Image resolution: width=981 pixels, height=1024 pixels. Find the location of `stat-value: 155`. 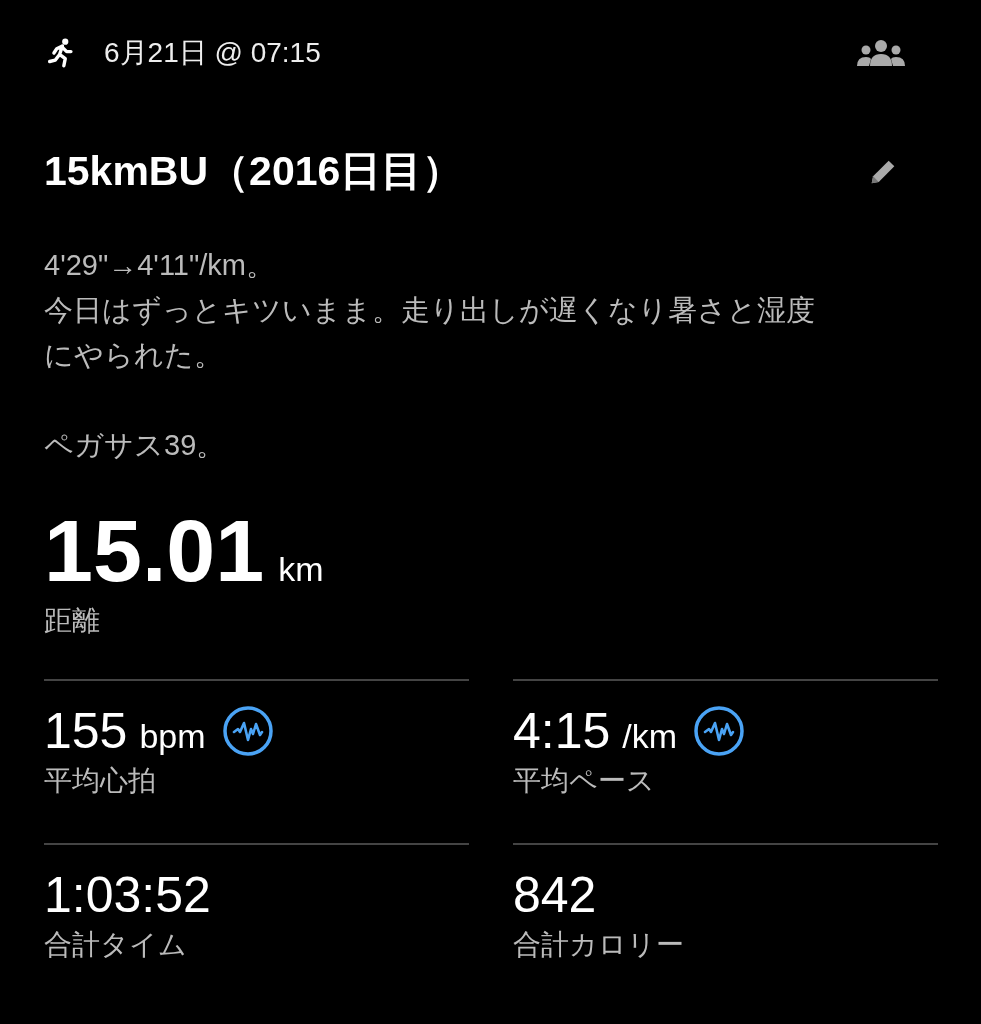

stat-value: 155 is located at coordinates (86, 731).